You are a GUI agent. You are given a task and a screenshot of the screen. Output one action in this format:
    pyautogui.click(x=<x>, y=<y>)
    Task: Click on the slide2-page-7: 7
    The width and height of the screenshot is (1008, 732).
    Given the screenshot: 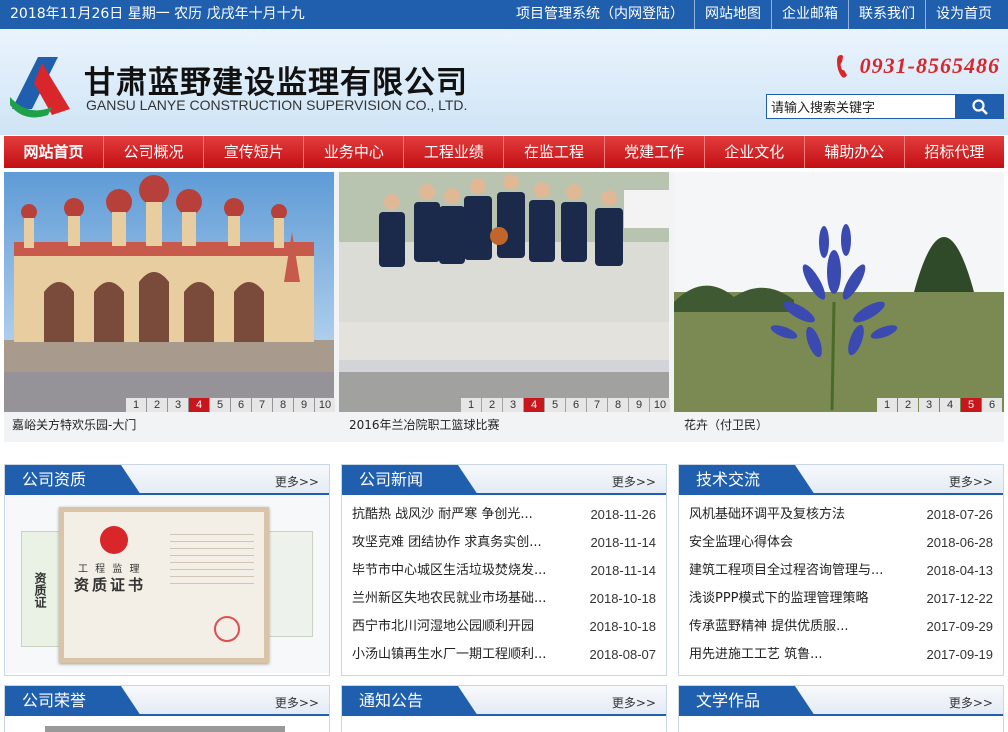 What is the action you would take?
    pyautogui.click(x=597, y=405)
    